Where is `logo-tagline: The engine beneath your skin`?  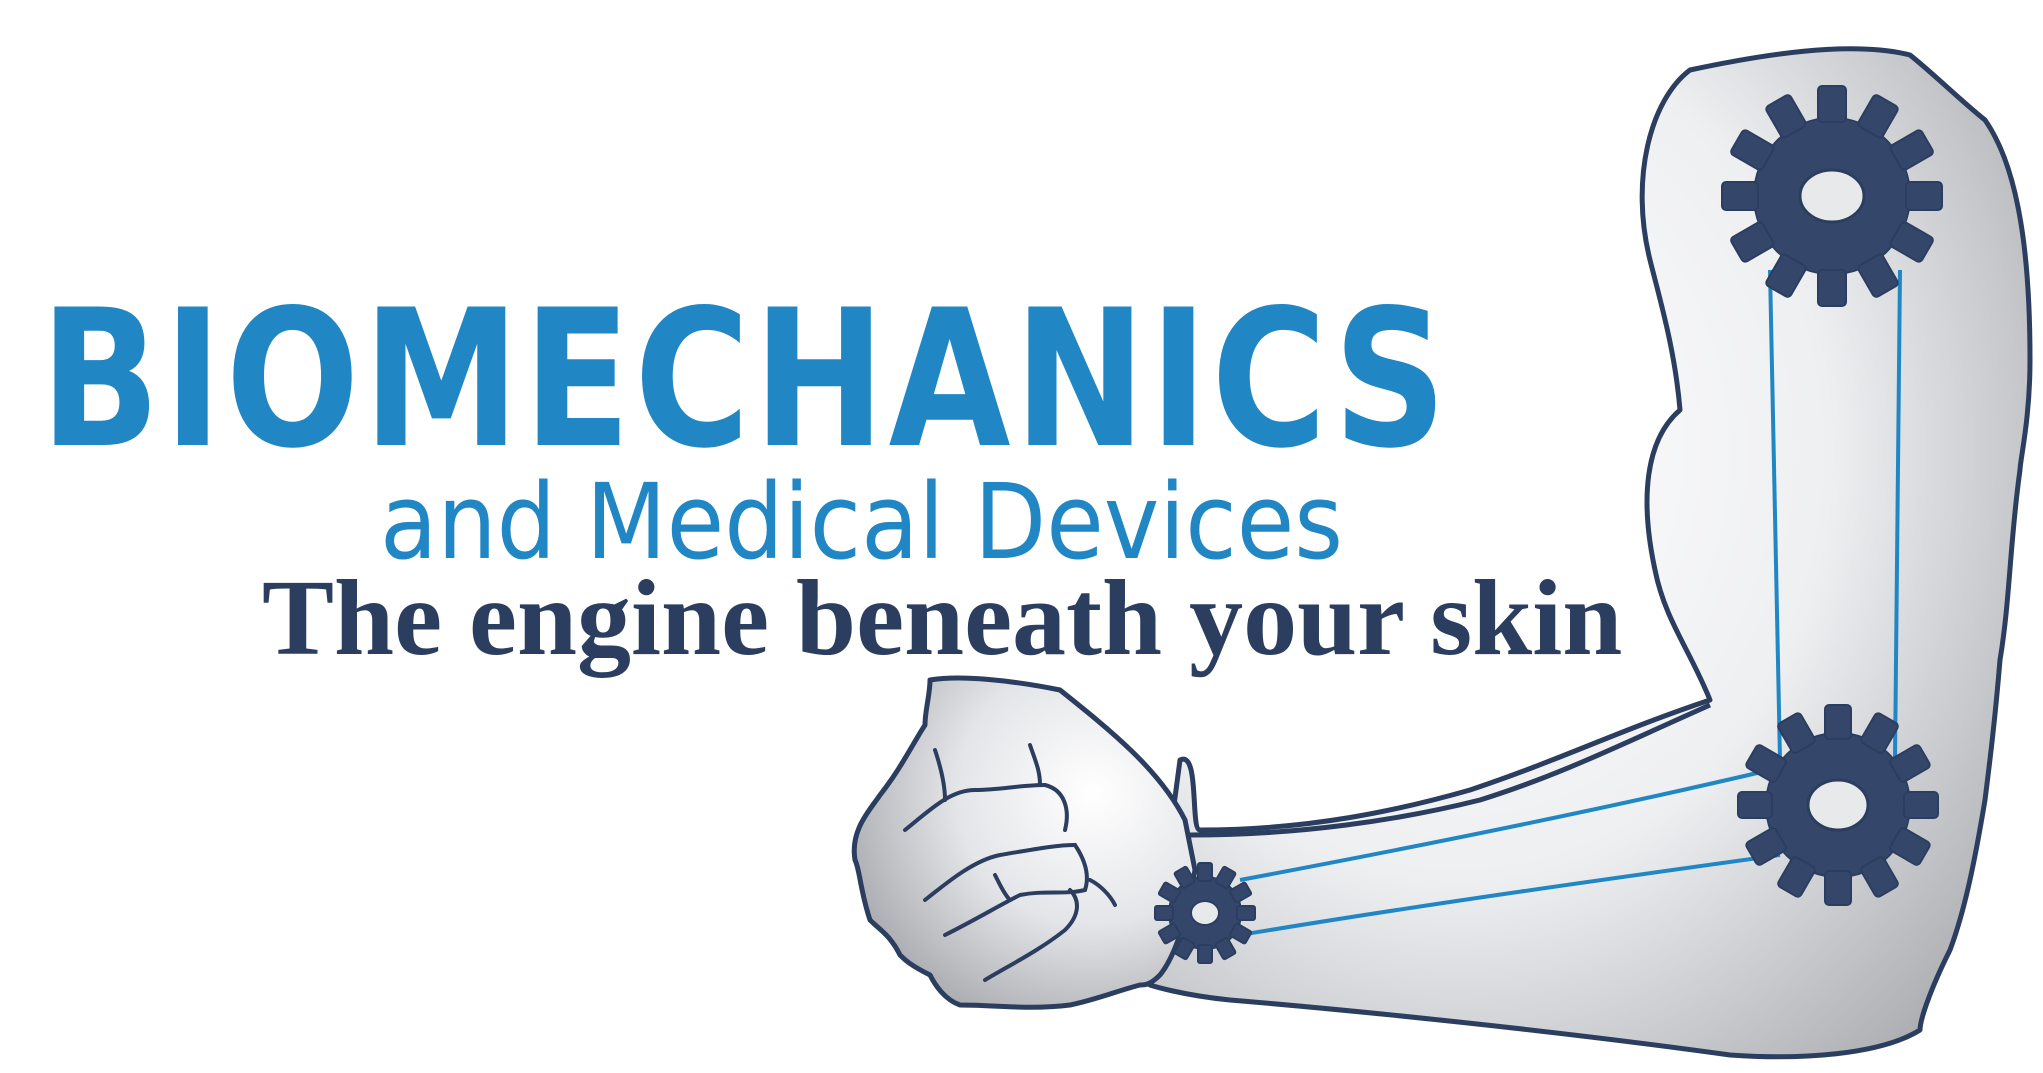
logo-tagline: The engine beneath your skin is located at coordinates (942, 618).